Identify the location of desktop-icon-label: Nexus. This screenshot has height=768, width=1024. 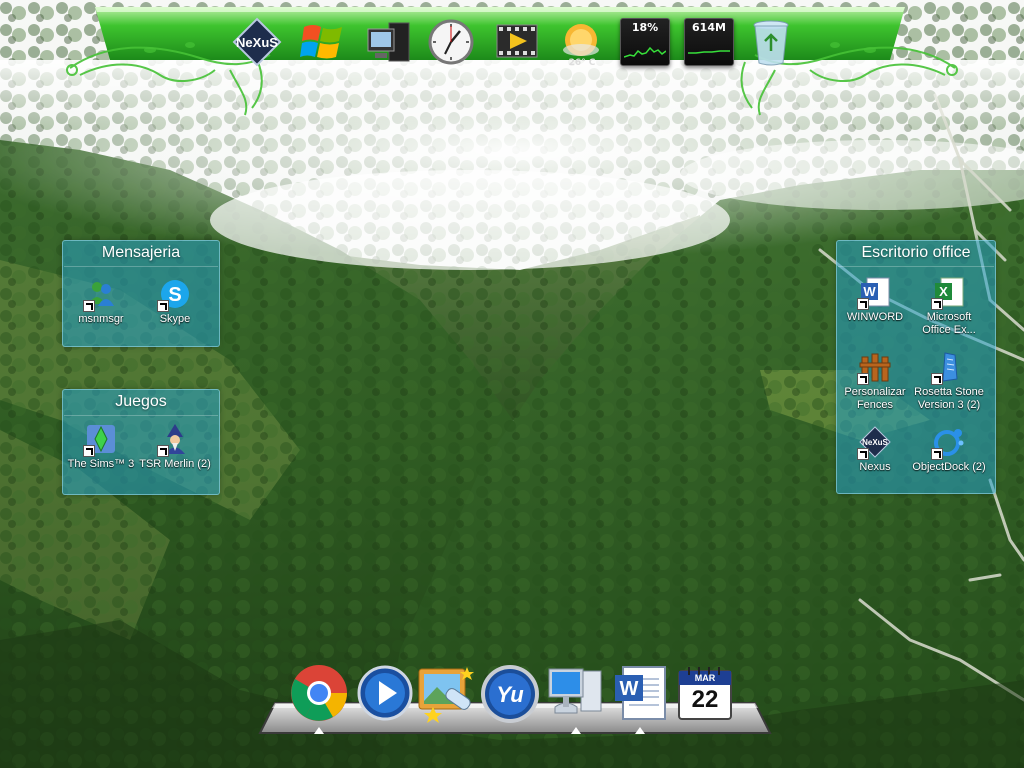
(875, 467).